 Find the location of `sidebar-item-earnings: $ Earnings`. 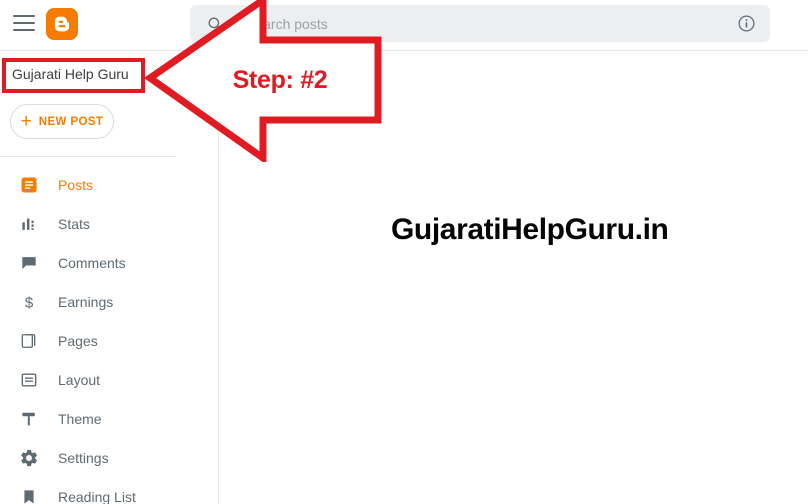

sidebar-item-earnings: $ Earnings is located at coordinates (109, 301).